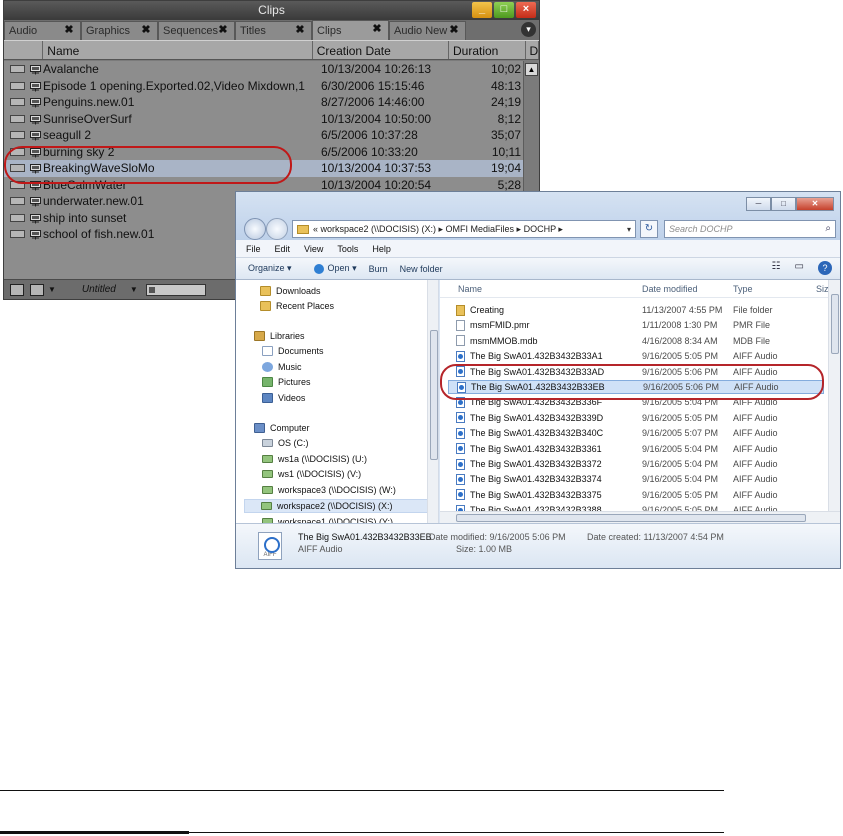 This screenshot has height=836, width=843. I want to click on tab-graphics: Graphics ✖, so click(119, 30).